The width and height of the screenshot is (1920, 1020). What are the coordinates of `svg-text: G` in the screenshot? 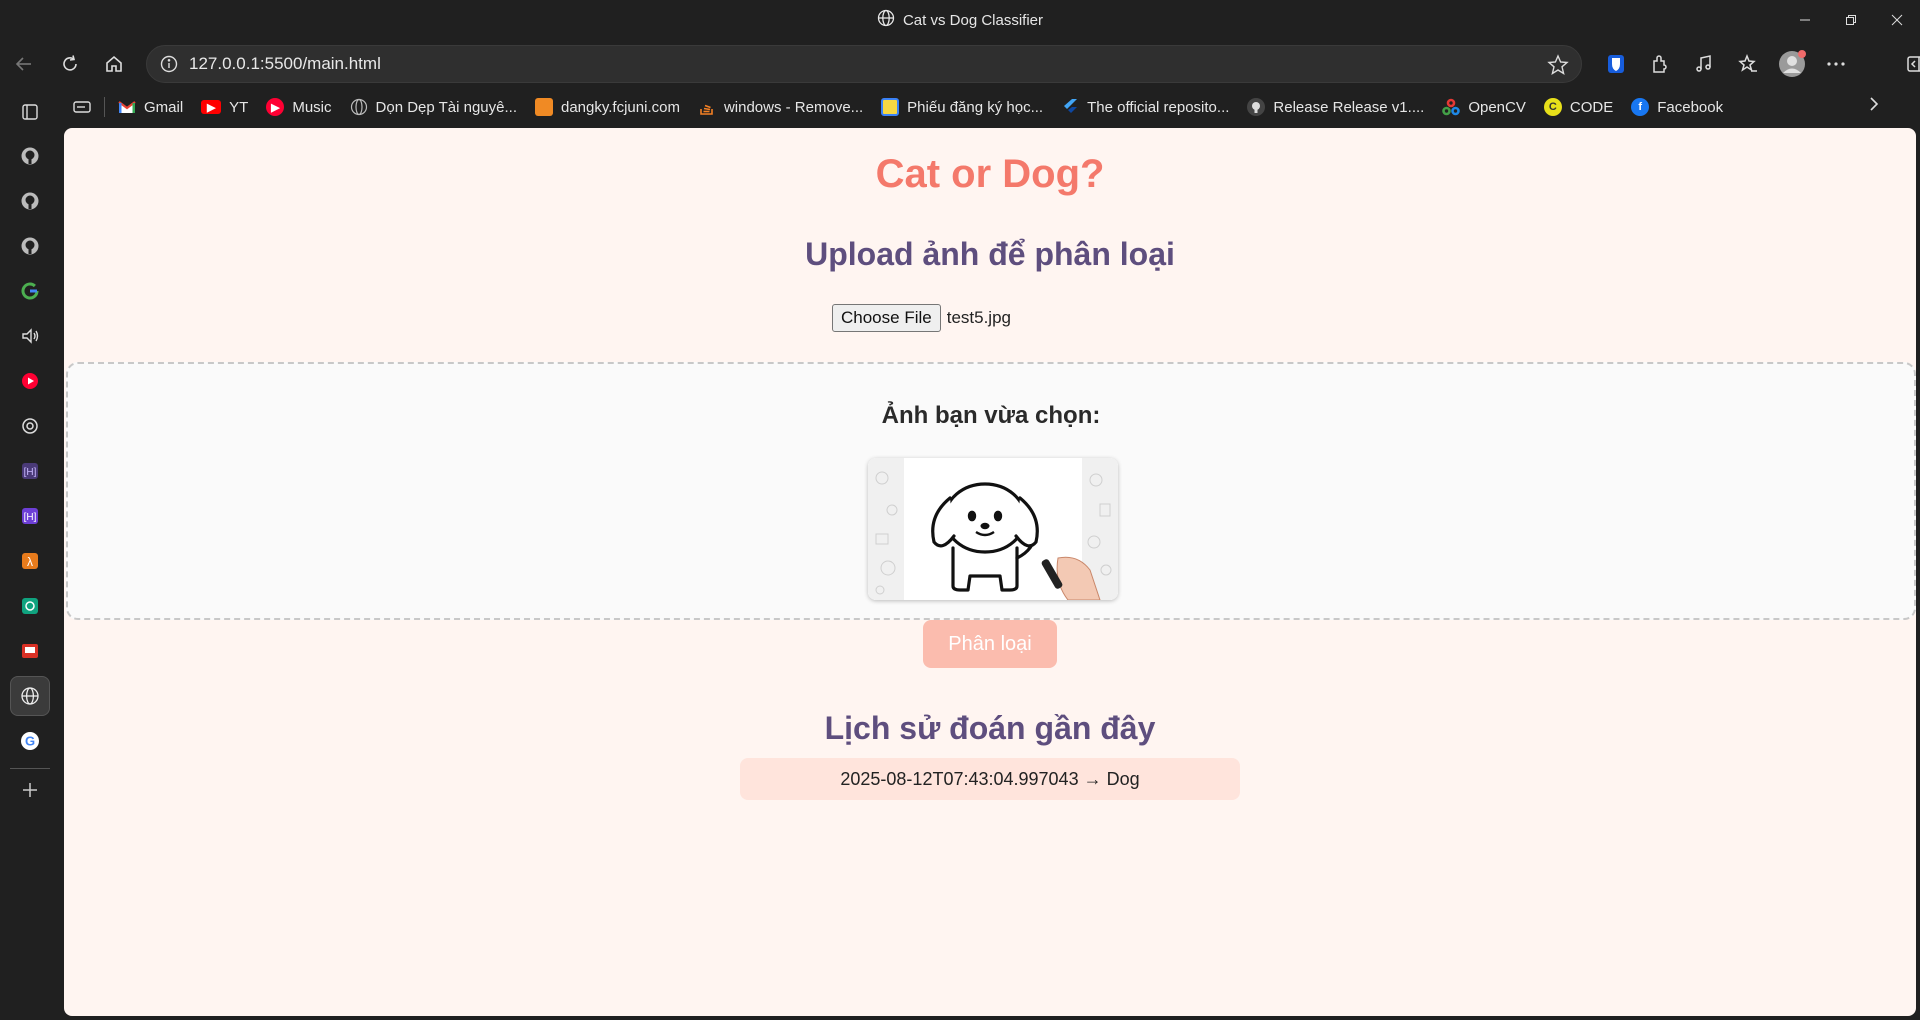 It's located at (30, 741).